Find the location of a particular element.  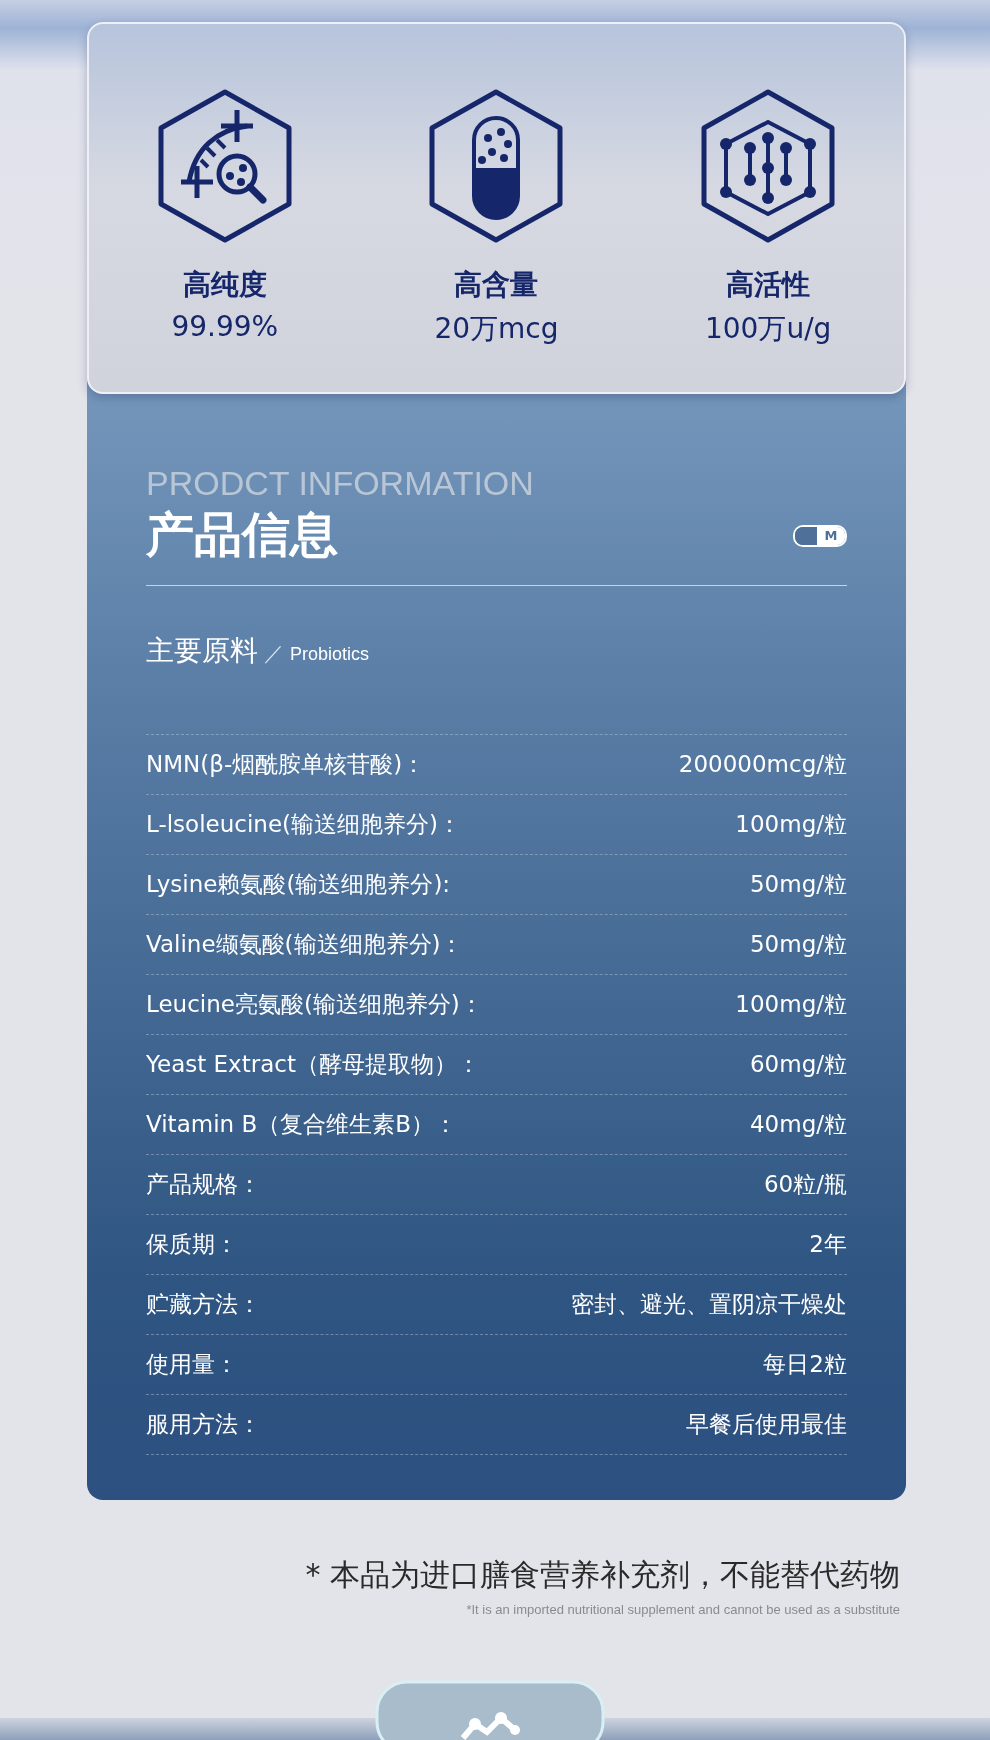

feature-value: 99.99% is located at coordinates (225, 326).